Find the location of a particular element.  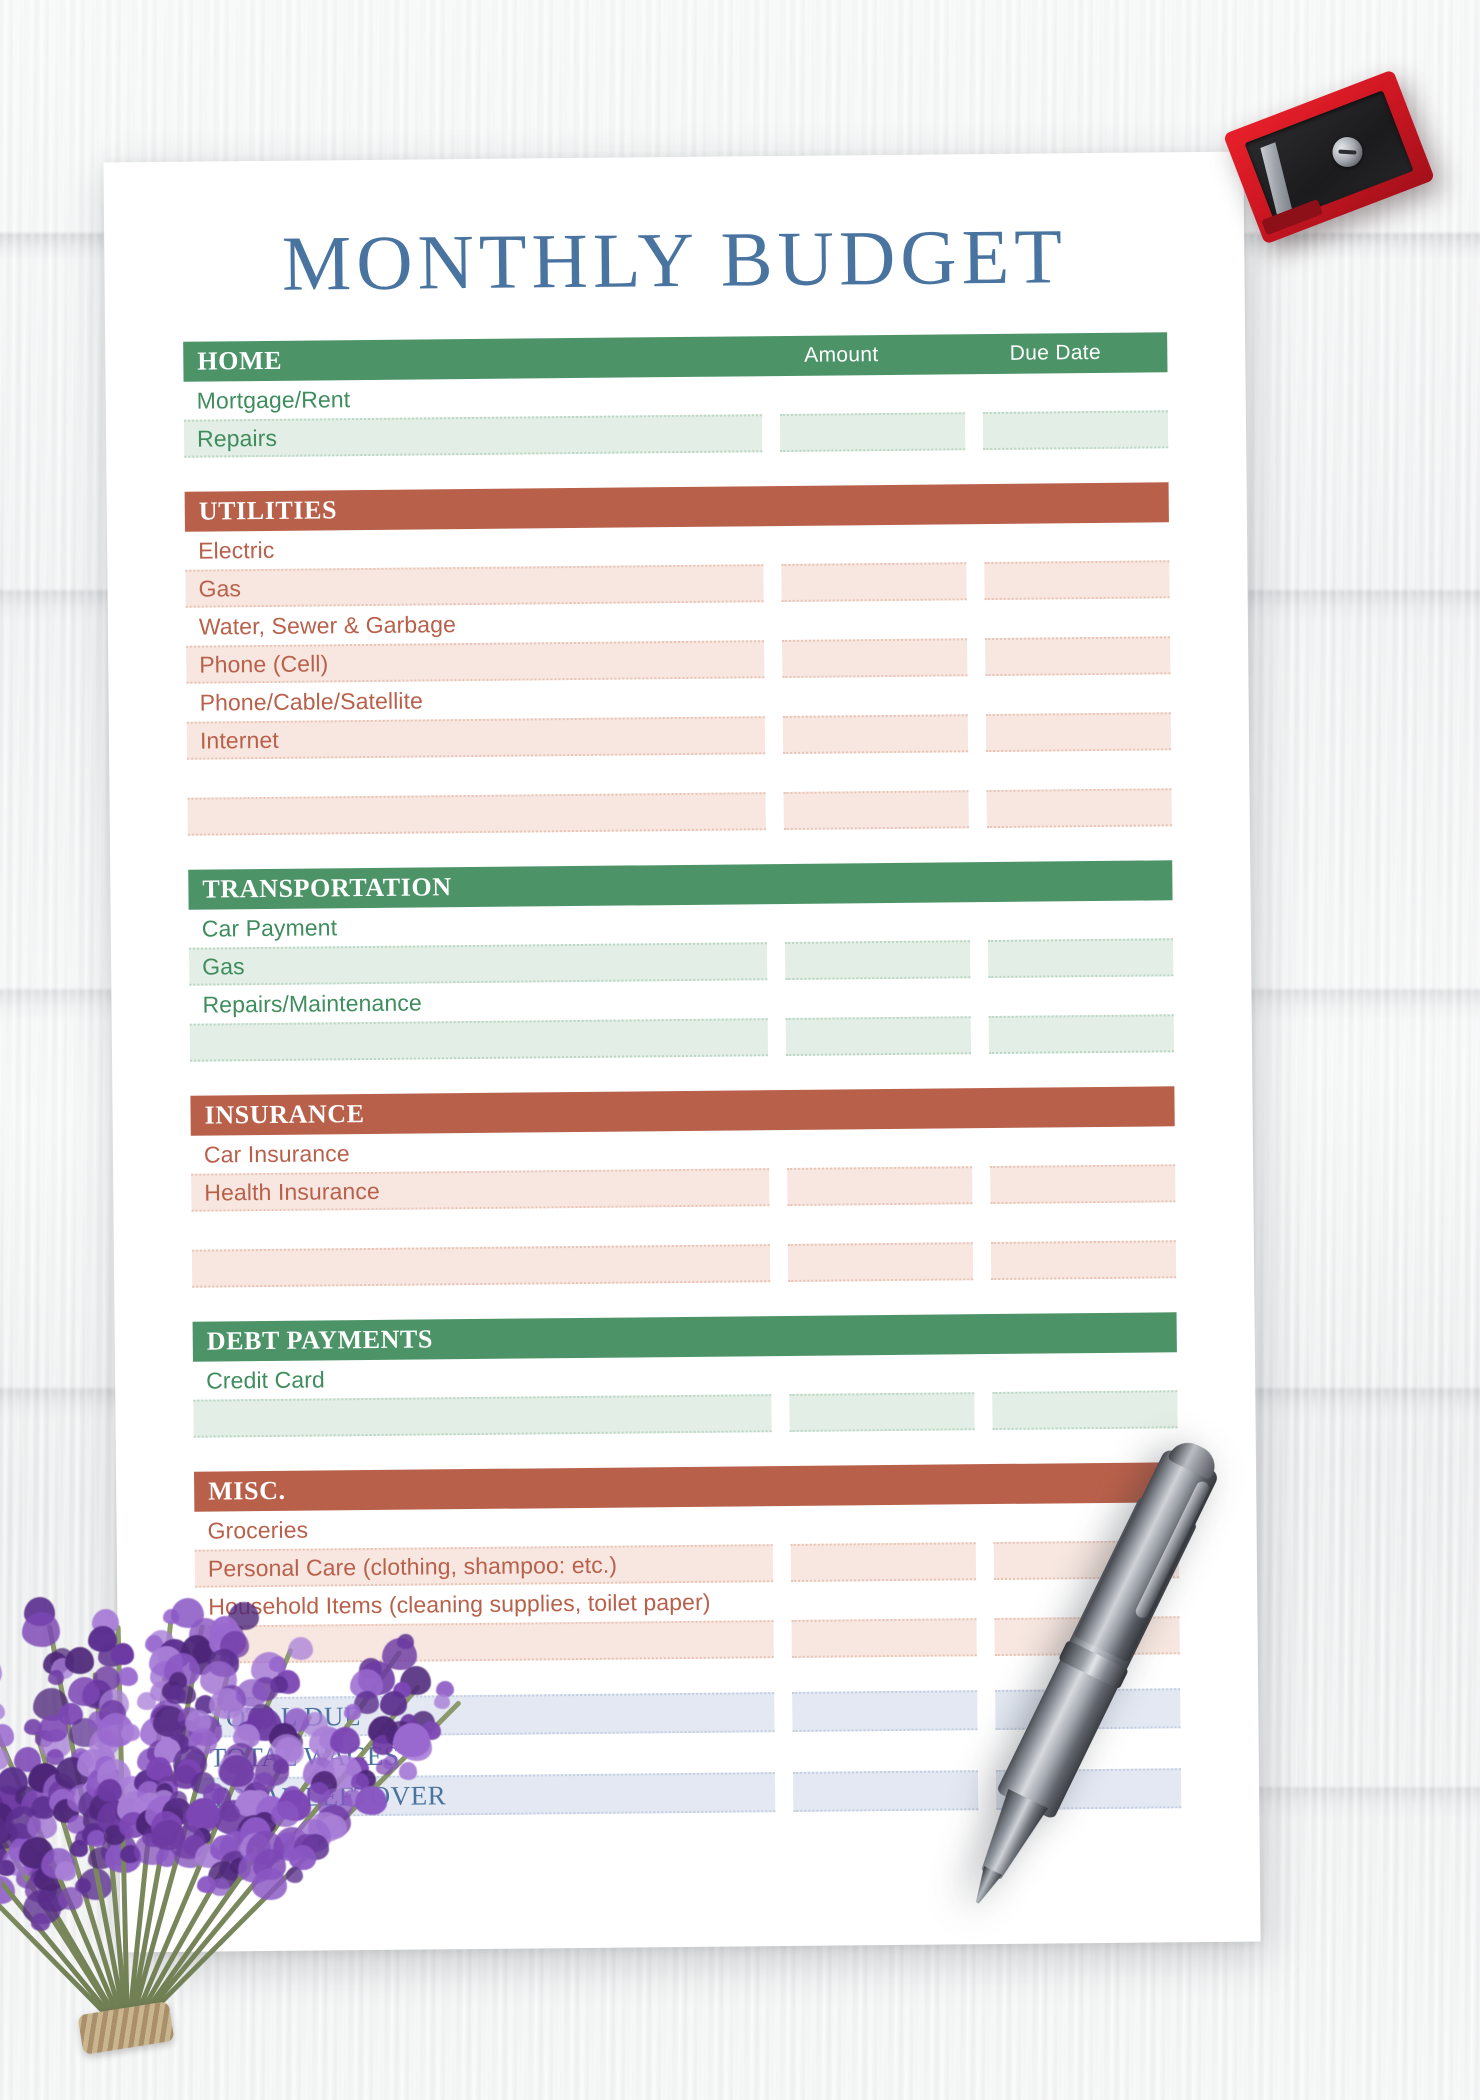

expense-label: Repairs is located at coordinates (237, 438).